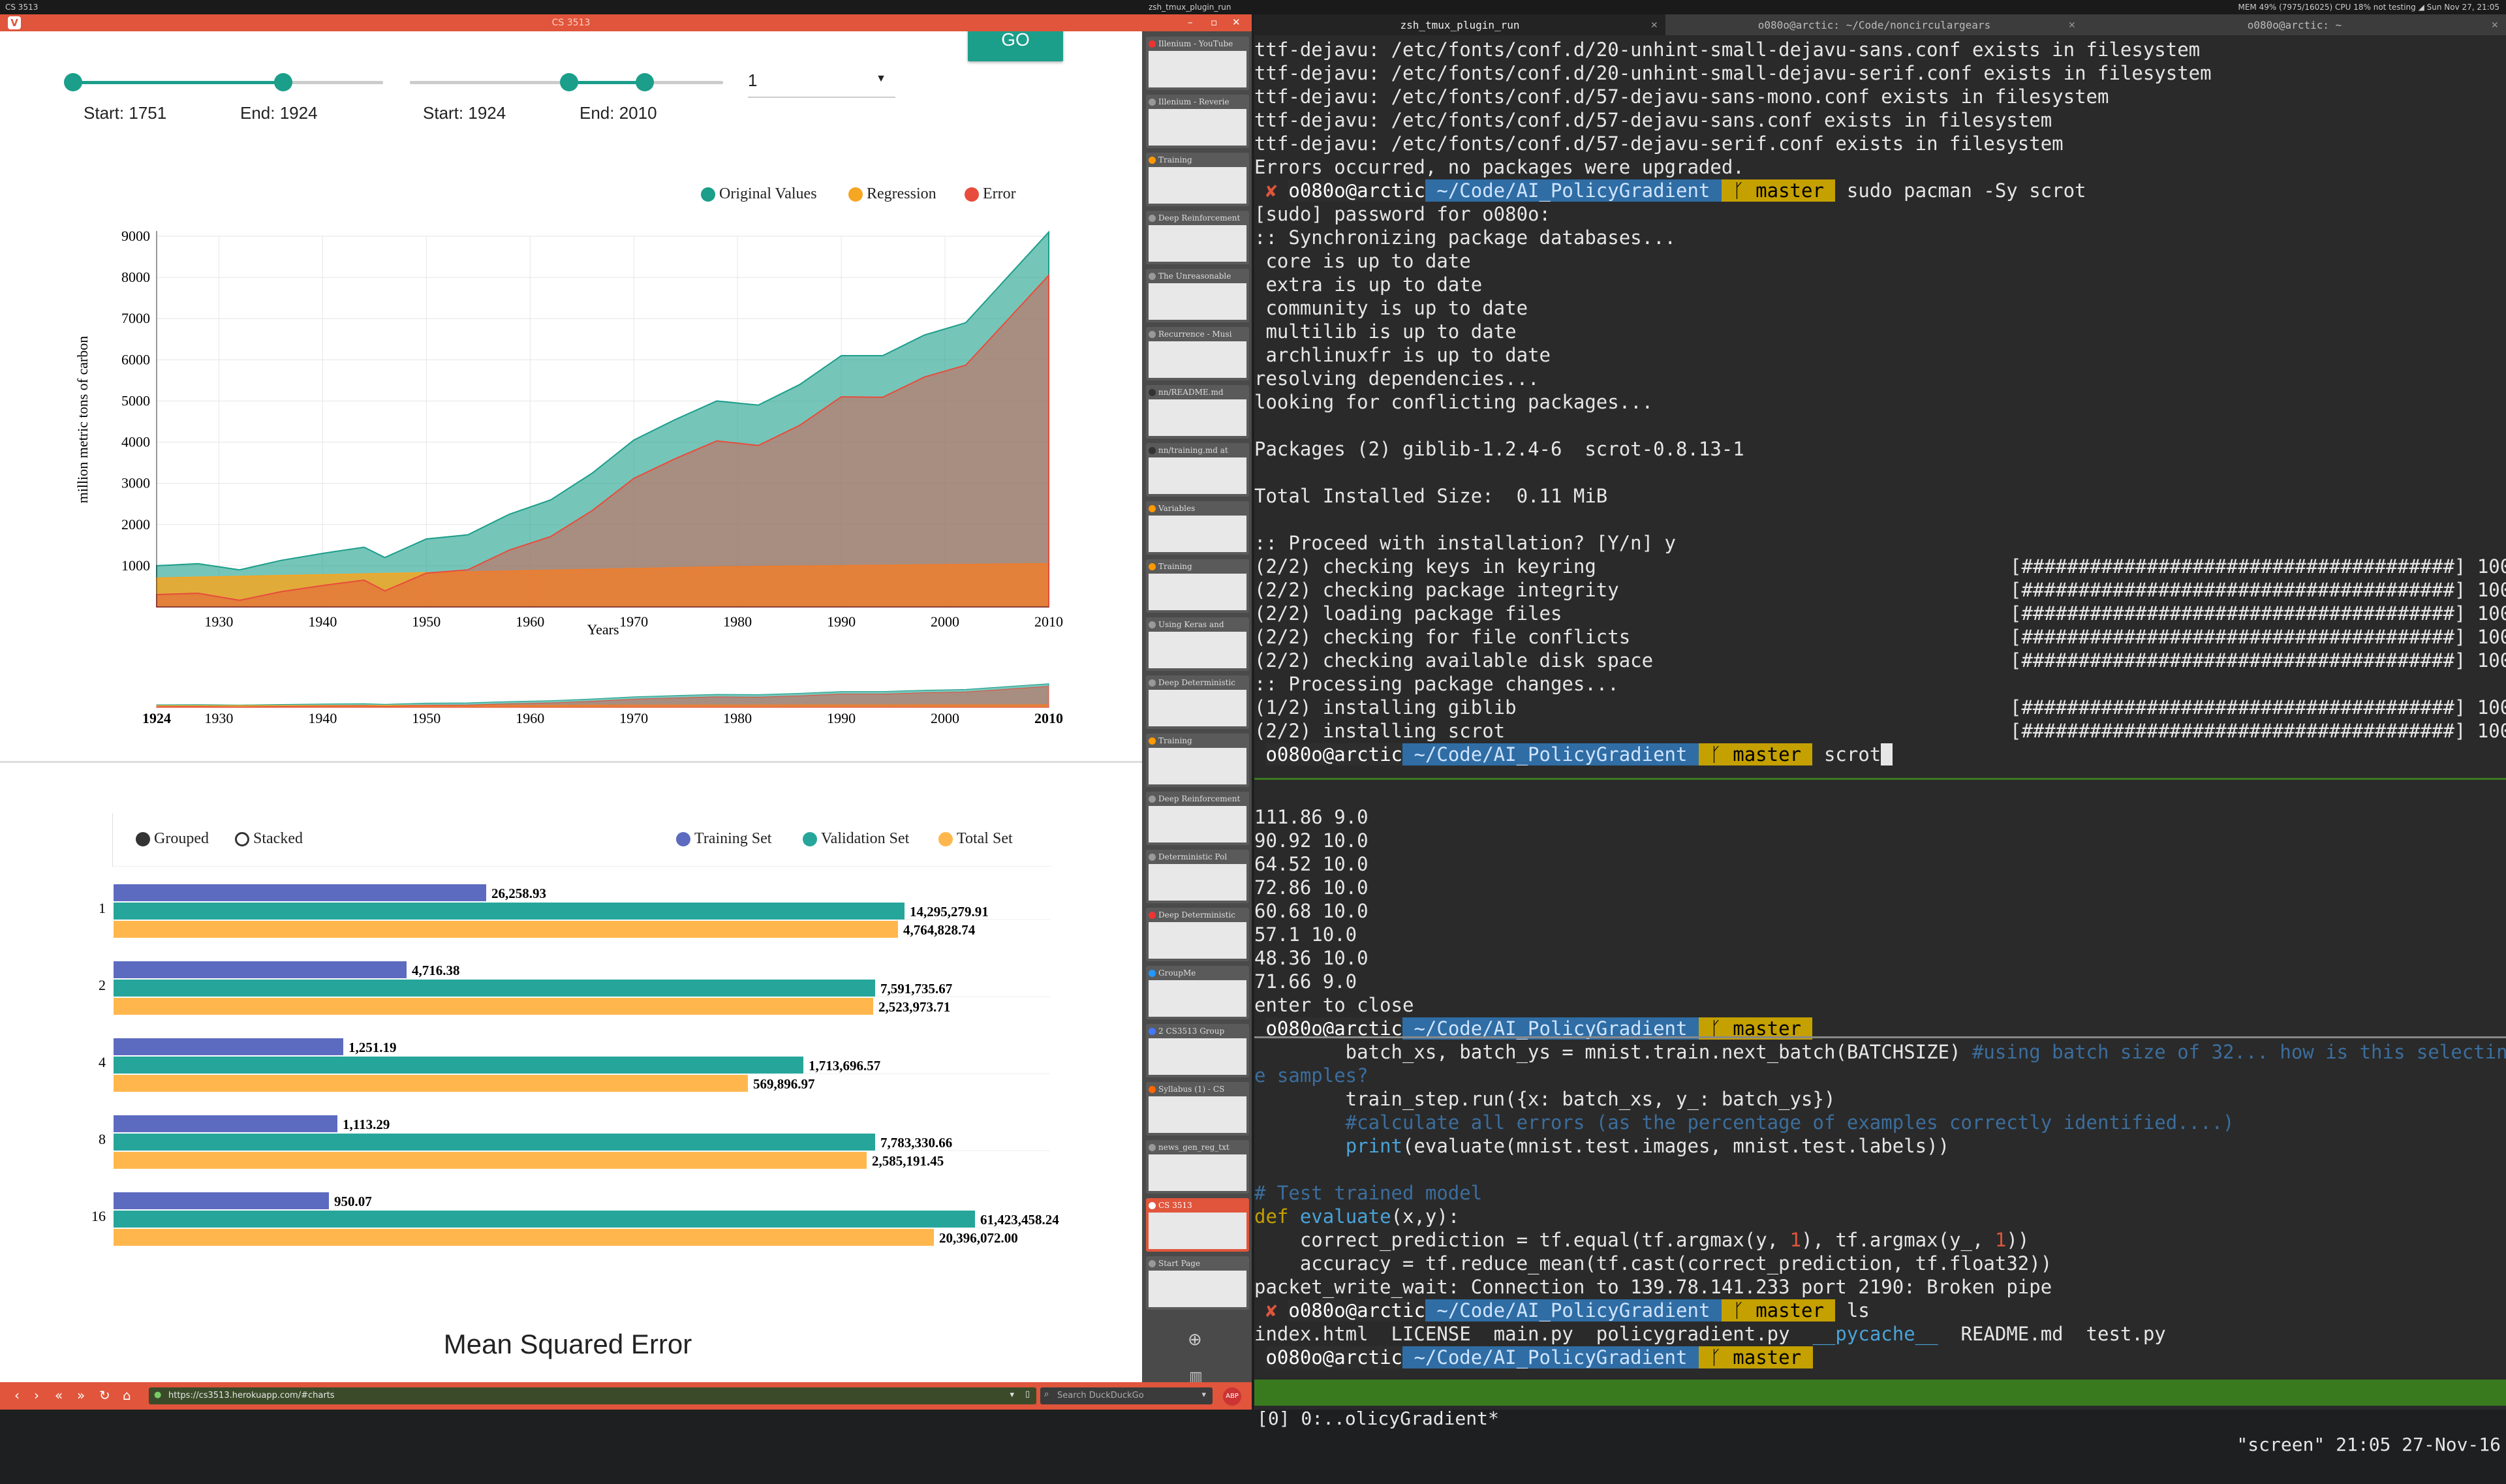 Image resolution: width=2506 pixels, height=1484 pixels. What do you see at coordinates (17, 1395) in the screenshot?
I see `back-icon: ‹` at bounding box center [17, 1395].